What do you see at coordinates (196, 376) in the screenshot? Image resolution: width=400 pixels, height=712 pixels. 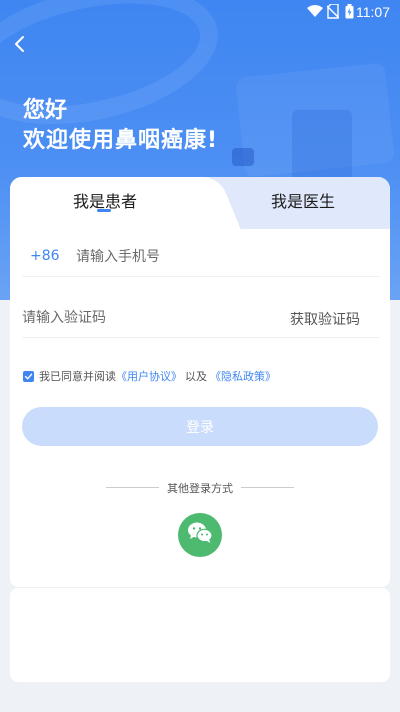 I see `agreement-connector: 以及` at bounding box center [196, 376].